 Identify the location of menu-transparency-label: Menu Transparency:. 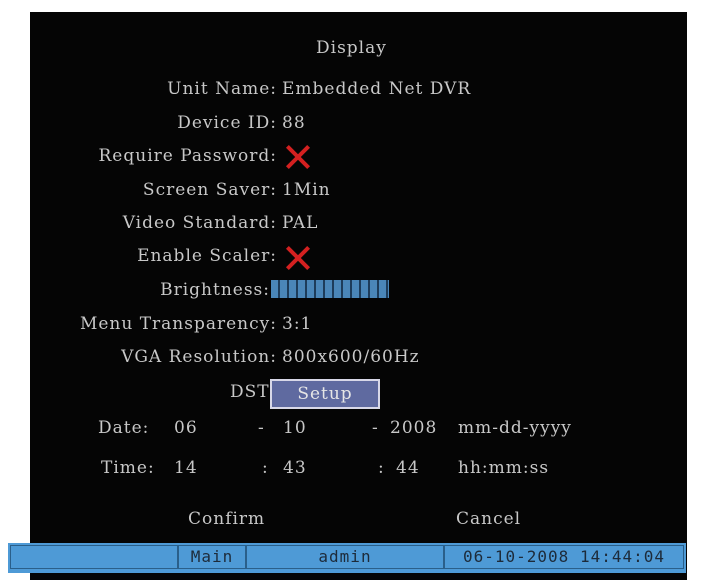
(178, 324).